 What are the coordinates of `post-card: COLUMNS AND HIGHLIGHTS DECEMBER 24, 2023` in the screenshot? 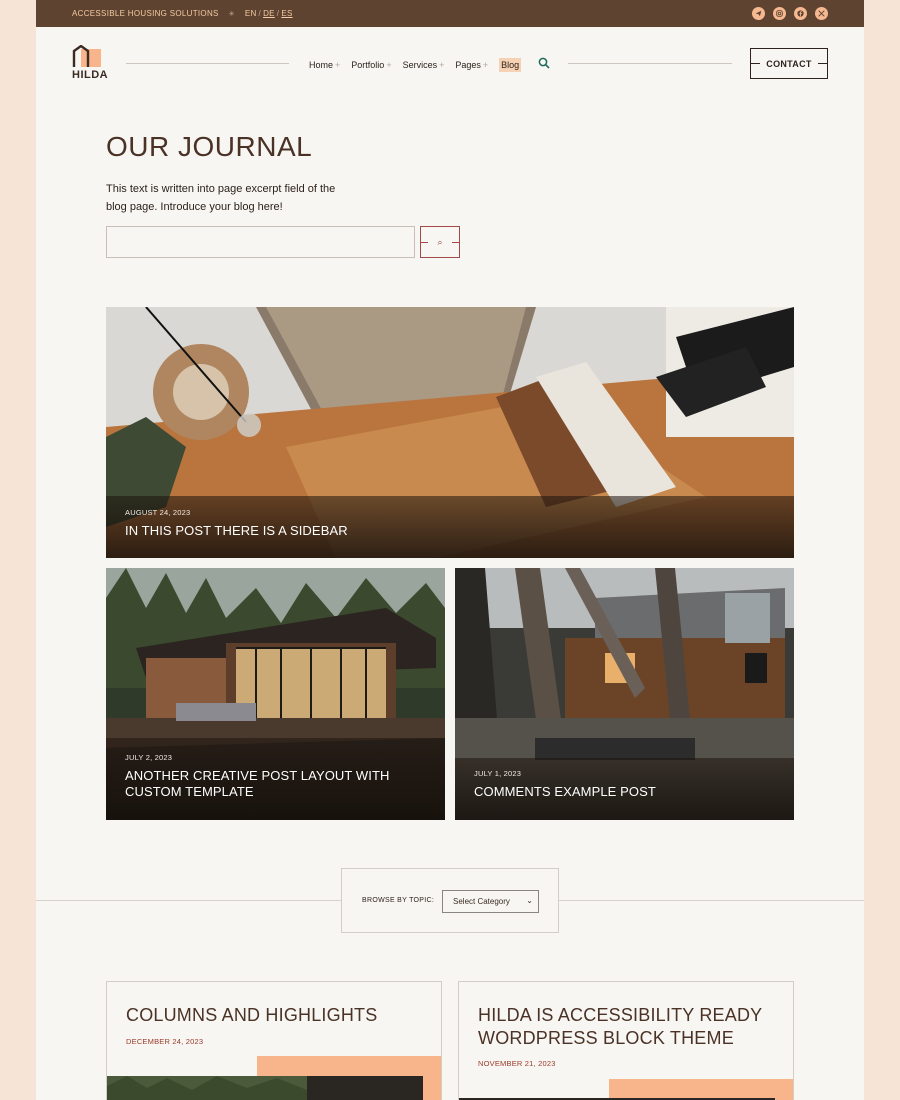 It's located at (274, 1040).